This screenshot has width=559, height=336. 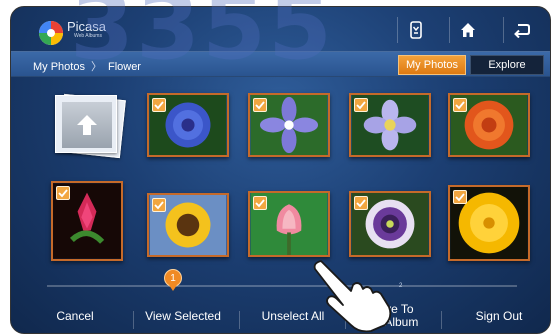 What do you see at coordinates (51, 33) in the screenshot?
I see `picasa-logo-icon` at bounding box center [51, 33].